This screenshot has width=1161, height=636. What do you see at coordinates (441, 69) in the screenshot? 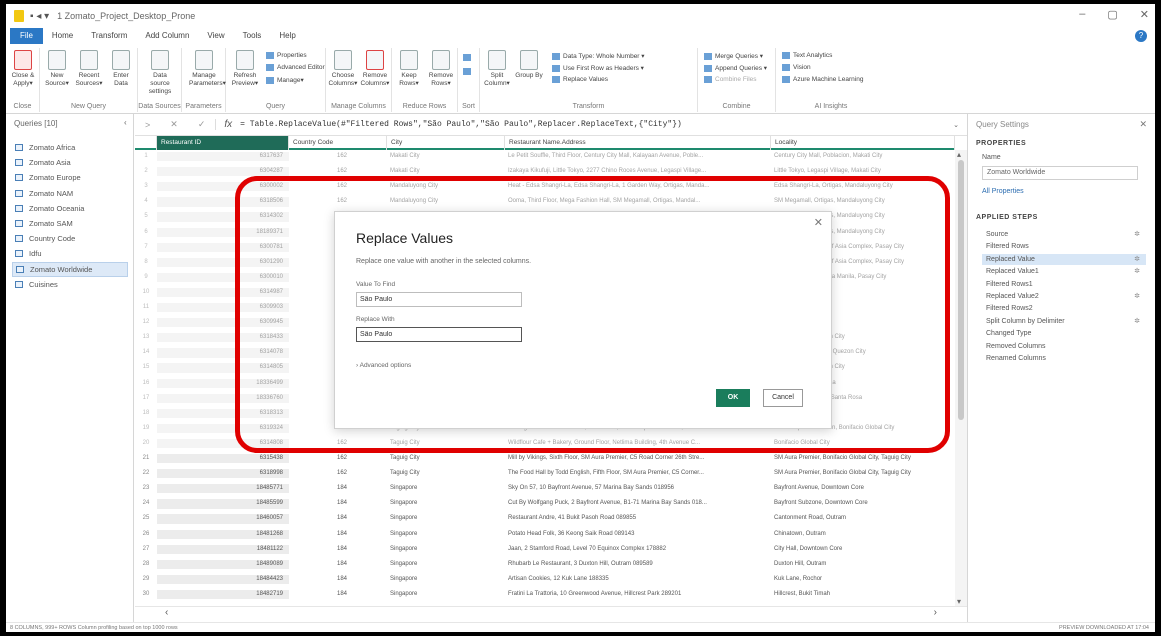
I see `remove-rows-button: Remove Rows▾` at bounding box center [441, 69].